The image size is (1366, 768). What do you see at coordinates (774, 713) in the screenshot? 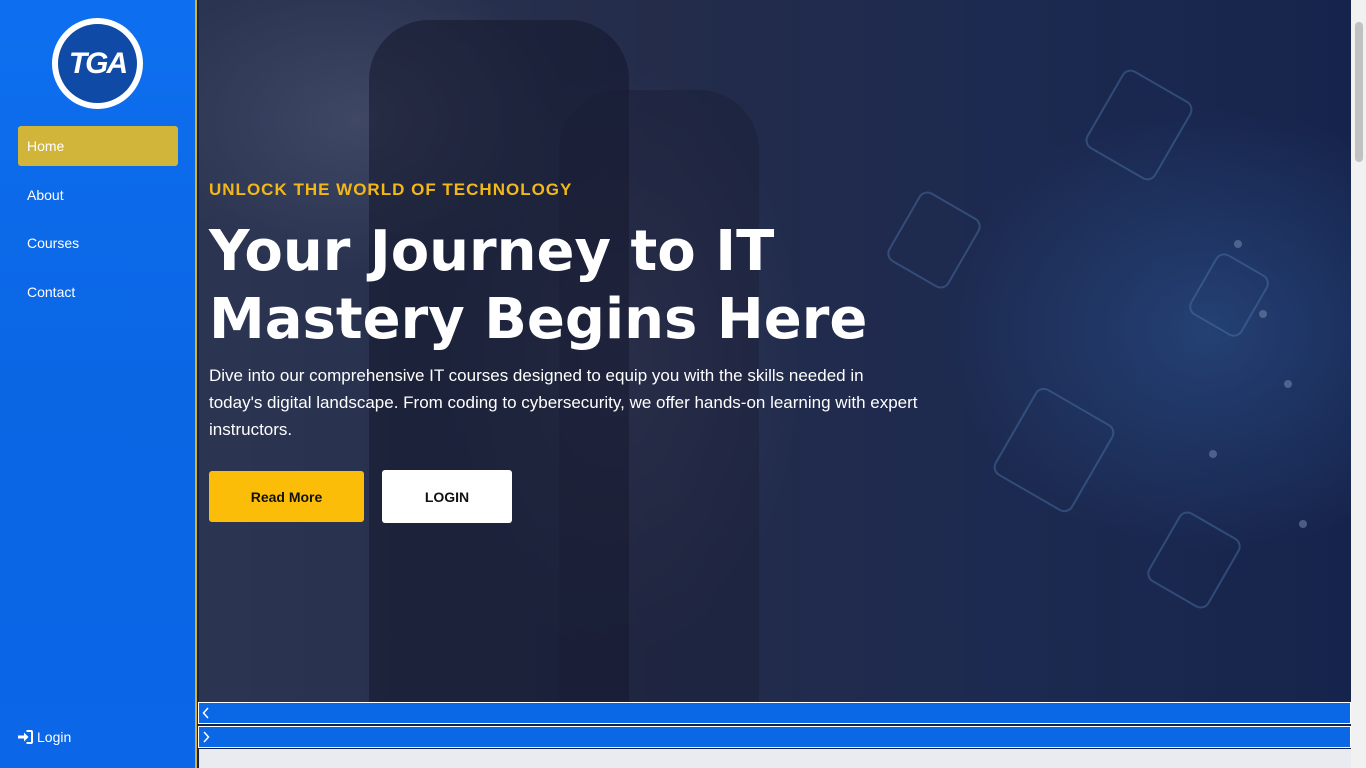
I see `carousel-prev-button` at bounding box center [774, 713].